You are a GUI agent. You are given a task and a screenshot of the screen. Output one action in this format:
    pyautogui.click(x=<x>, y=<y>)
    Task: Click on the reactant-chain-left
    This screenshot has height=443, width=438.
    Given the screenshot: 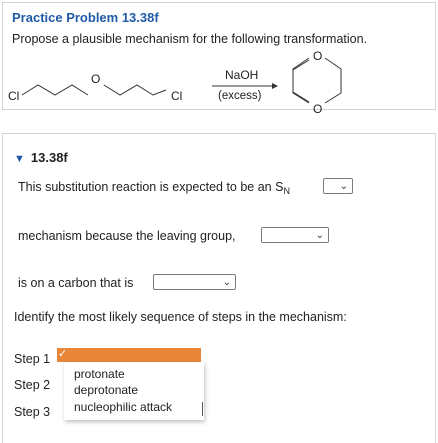 What is the action you would take?
    pyautogui.click(x=55, y=90)
    